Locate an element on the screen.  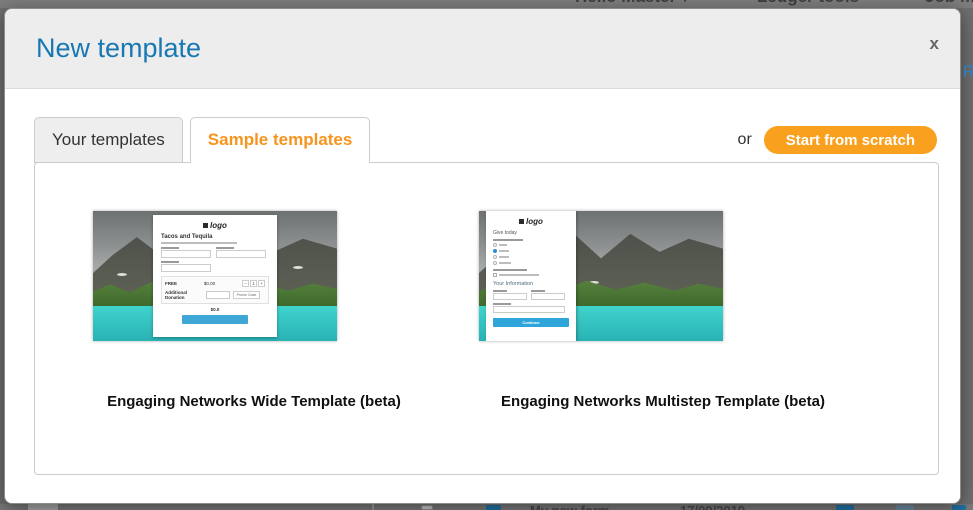
preview-continue-button: Continue is located at coordinates (531, 322).